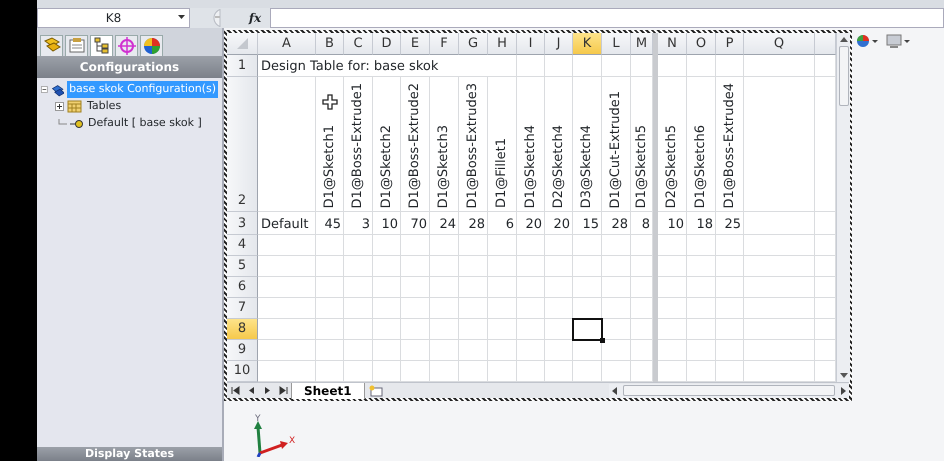 The image size is (944, 461). I want to click on column-header: C, so click(358, 44).